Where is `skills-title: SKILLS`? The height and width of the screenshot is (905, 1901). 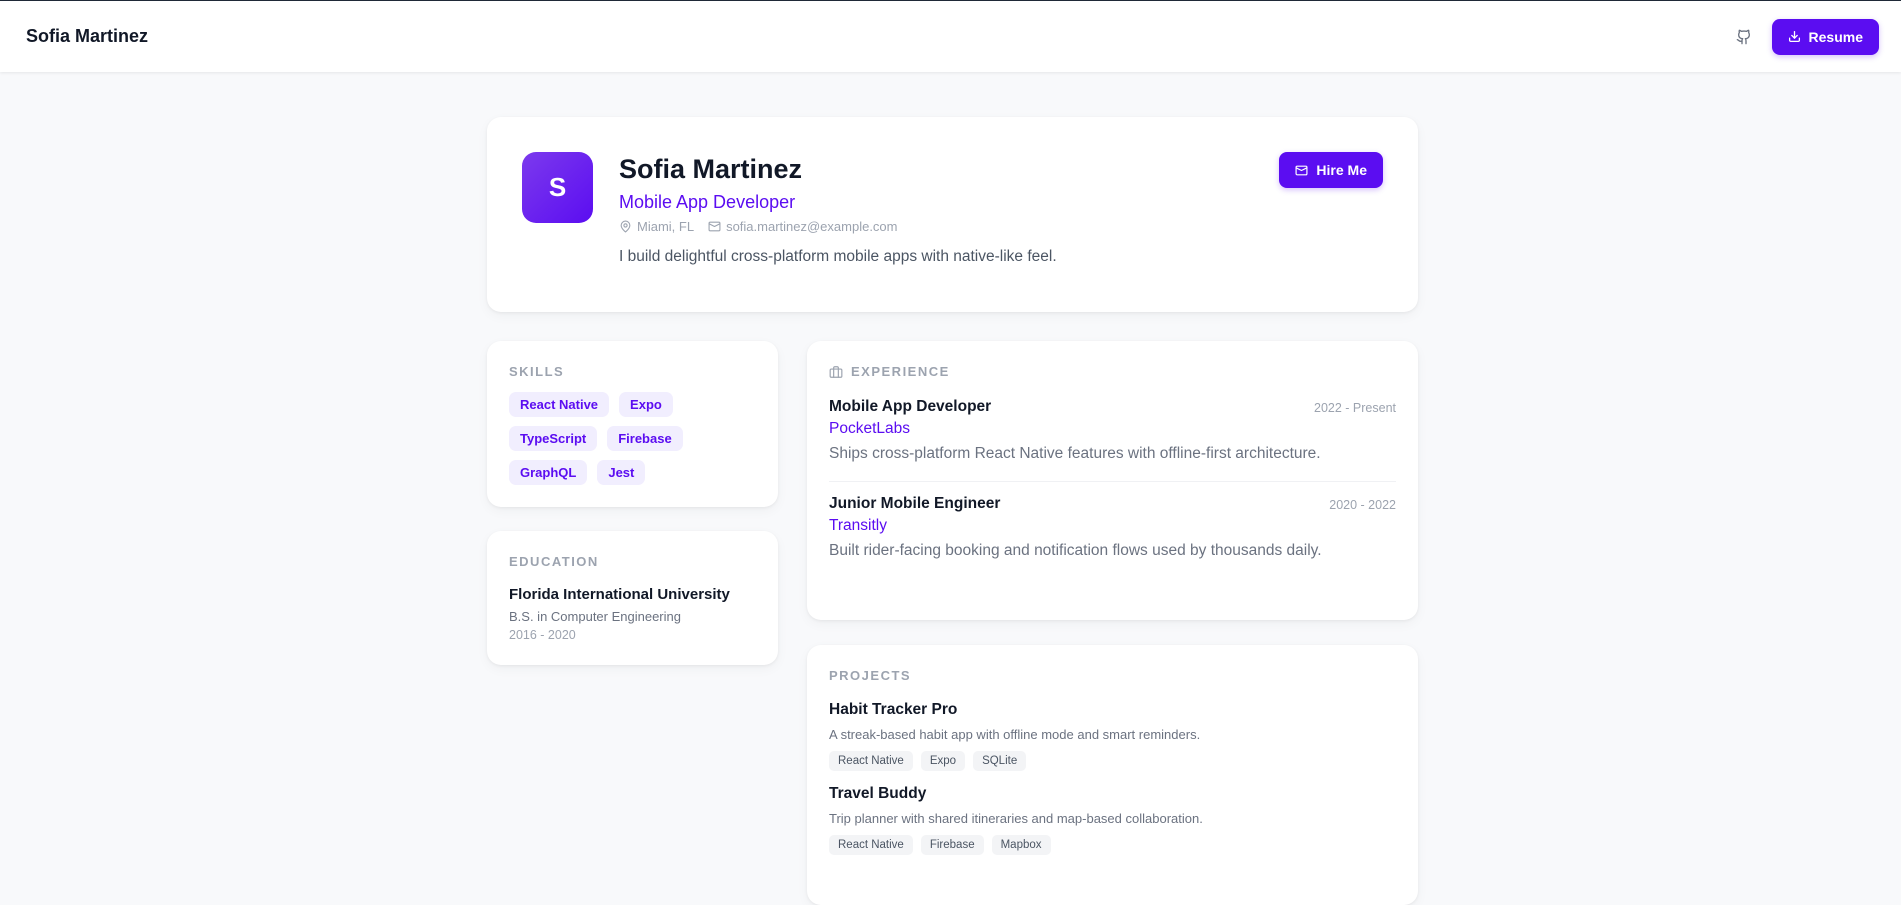
skills-title: SKILLS is located at coordinates (537, 371).